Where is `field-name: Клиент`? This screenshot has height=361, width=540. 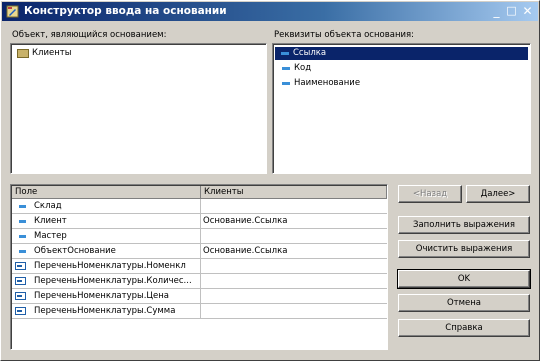
field-name: Клиент is located at coordinates (106, 221).